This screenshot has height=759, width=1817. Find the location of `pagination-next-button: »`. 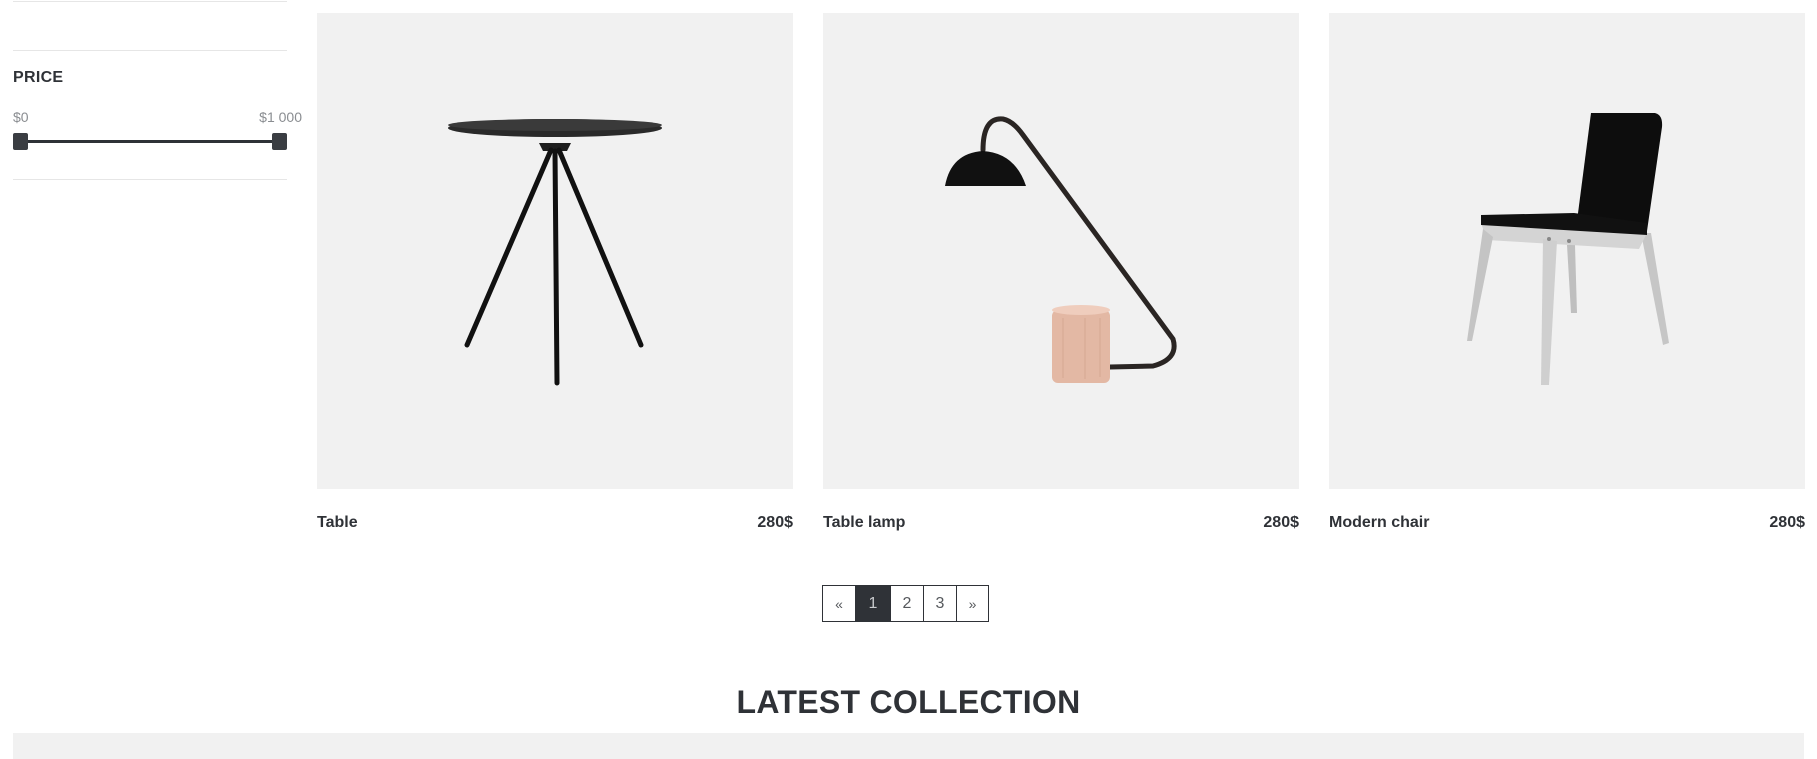

pagination-next-button: » is located at coordinates (972, 603).